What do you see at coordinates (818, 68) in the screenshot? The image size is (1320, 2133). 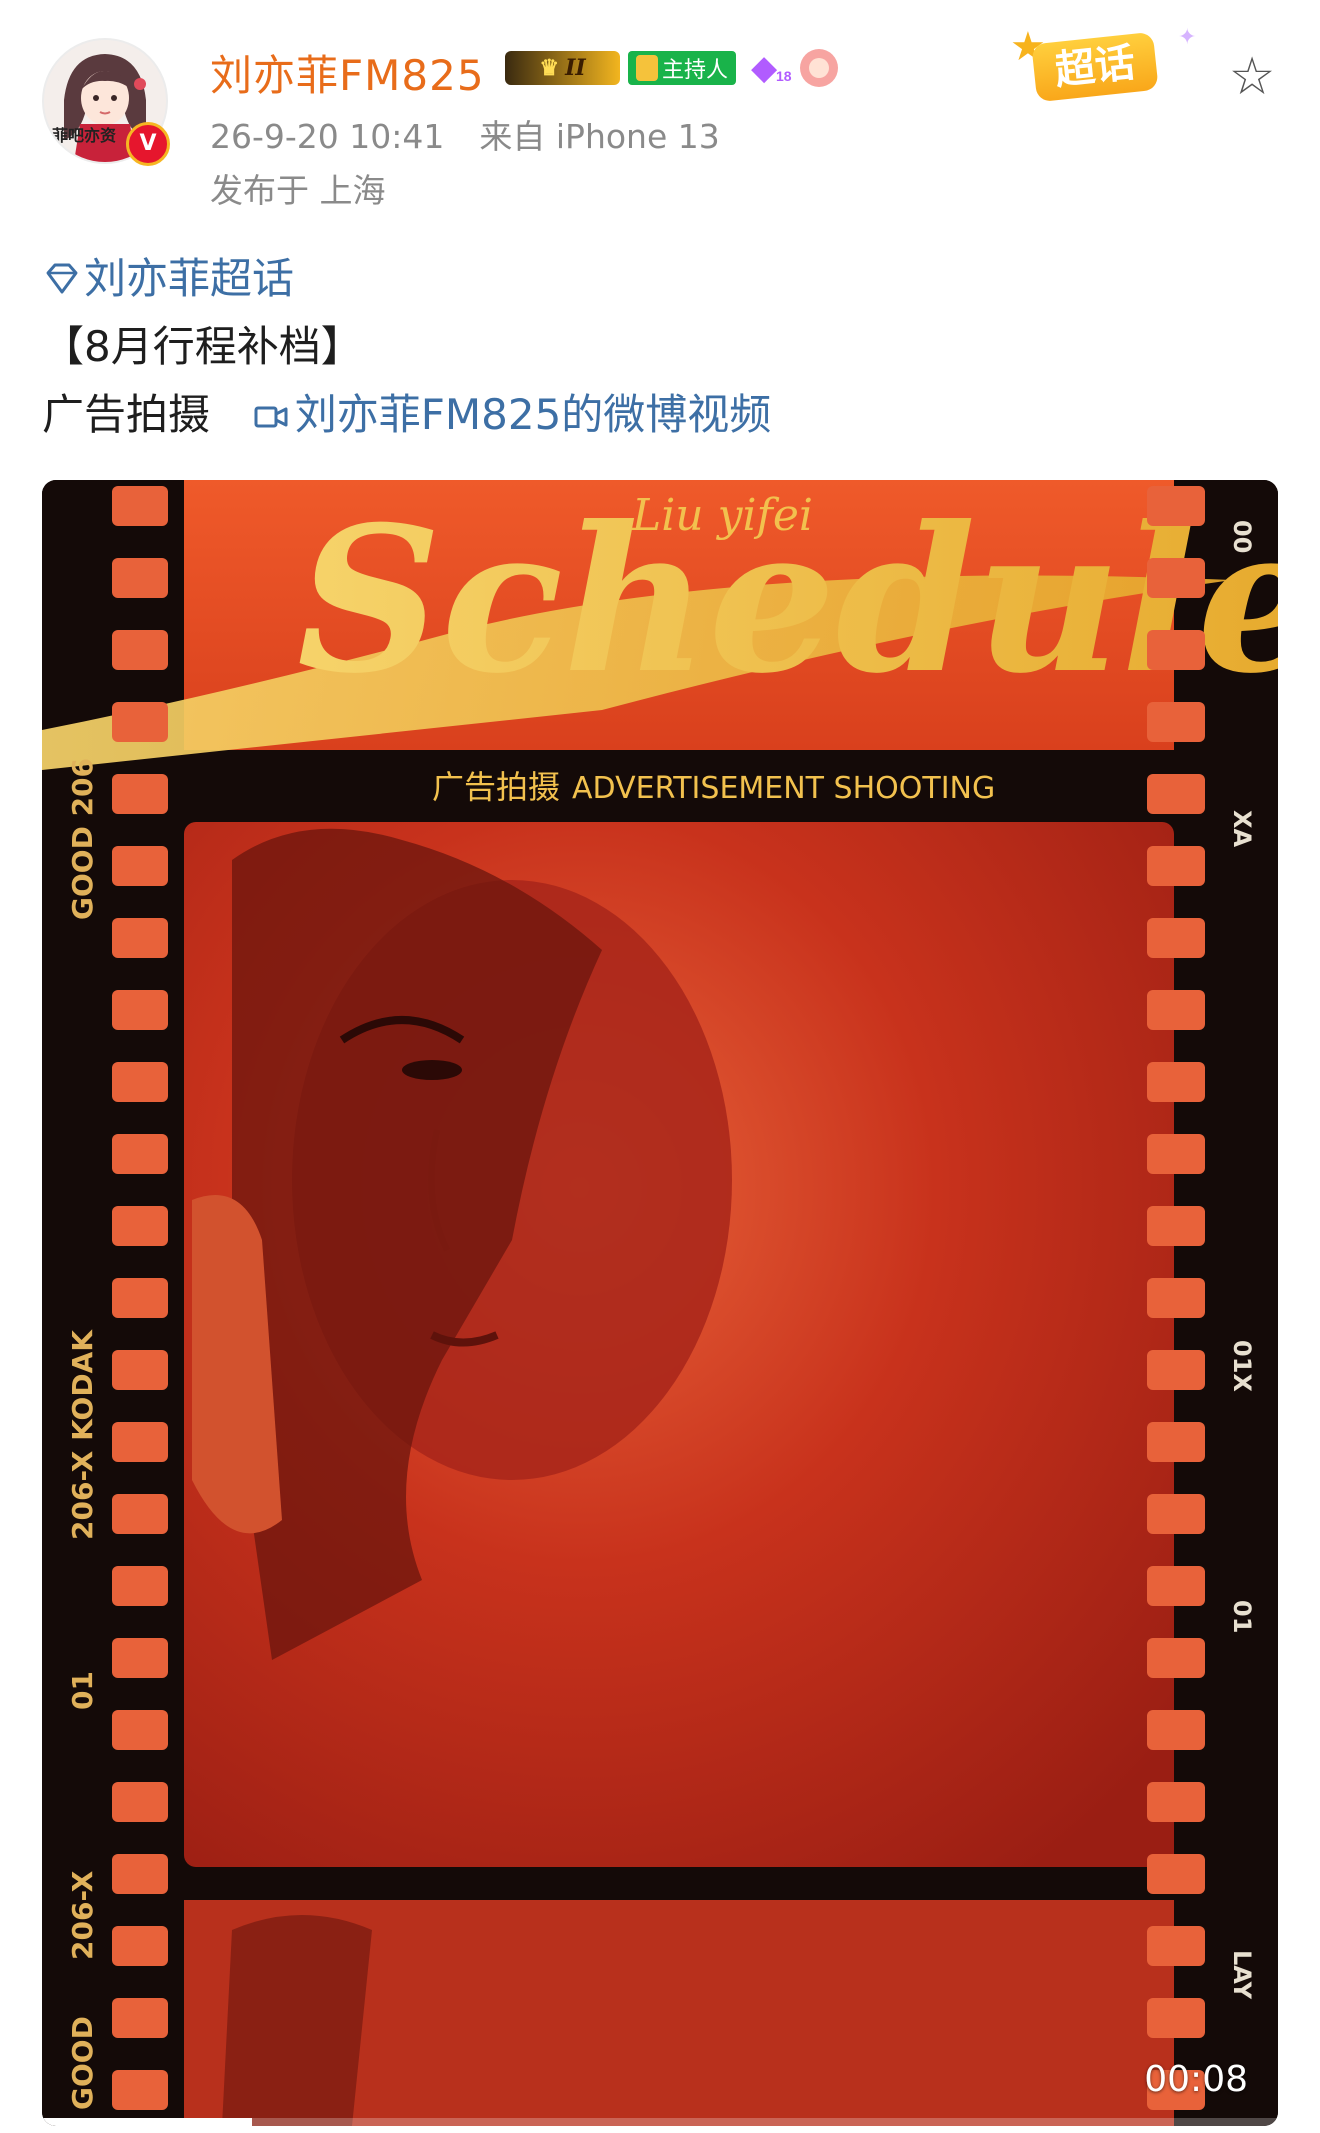 I see `fan-badge-icon` at bounding box center [818, 68].